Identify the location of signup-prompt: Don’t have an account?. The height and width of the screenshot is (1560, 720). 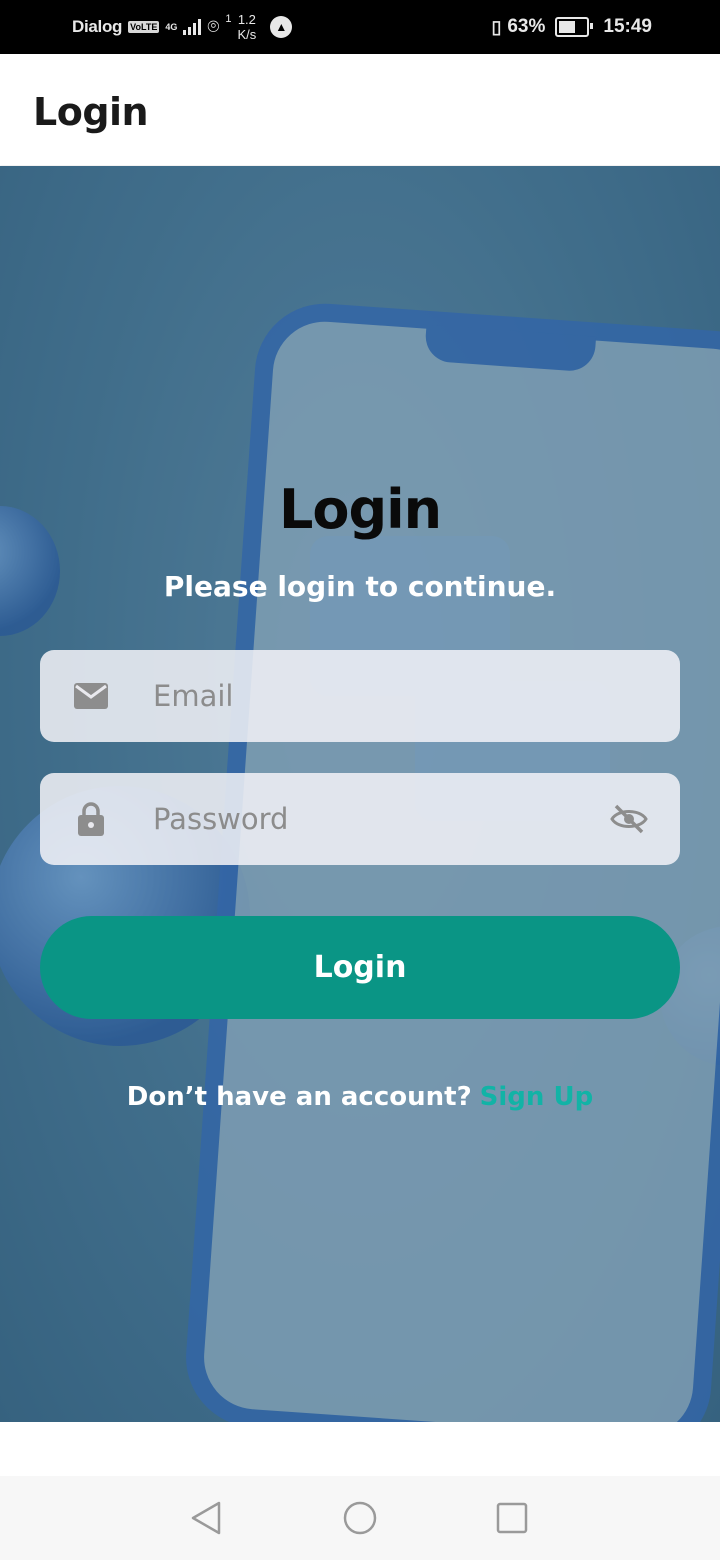
(299, 1097).